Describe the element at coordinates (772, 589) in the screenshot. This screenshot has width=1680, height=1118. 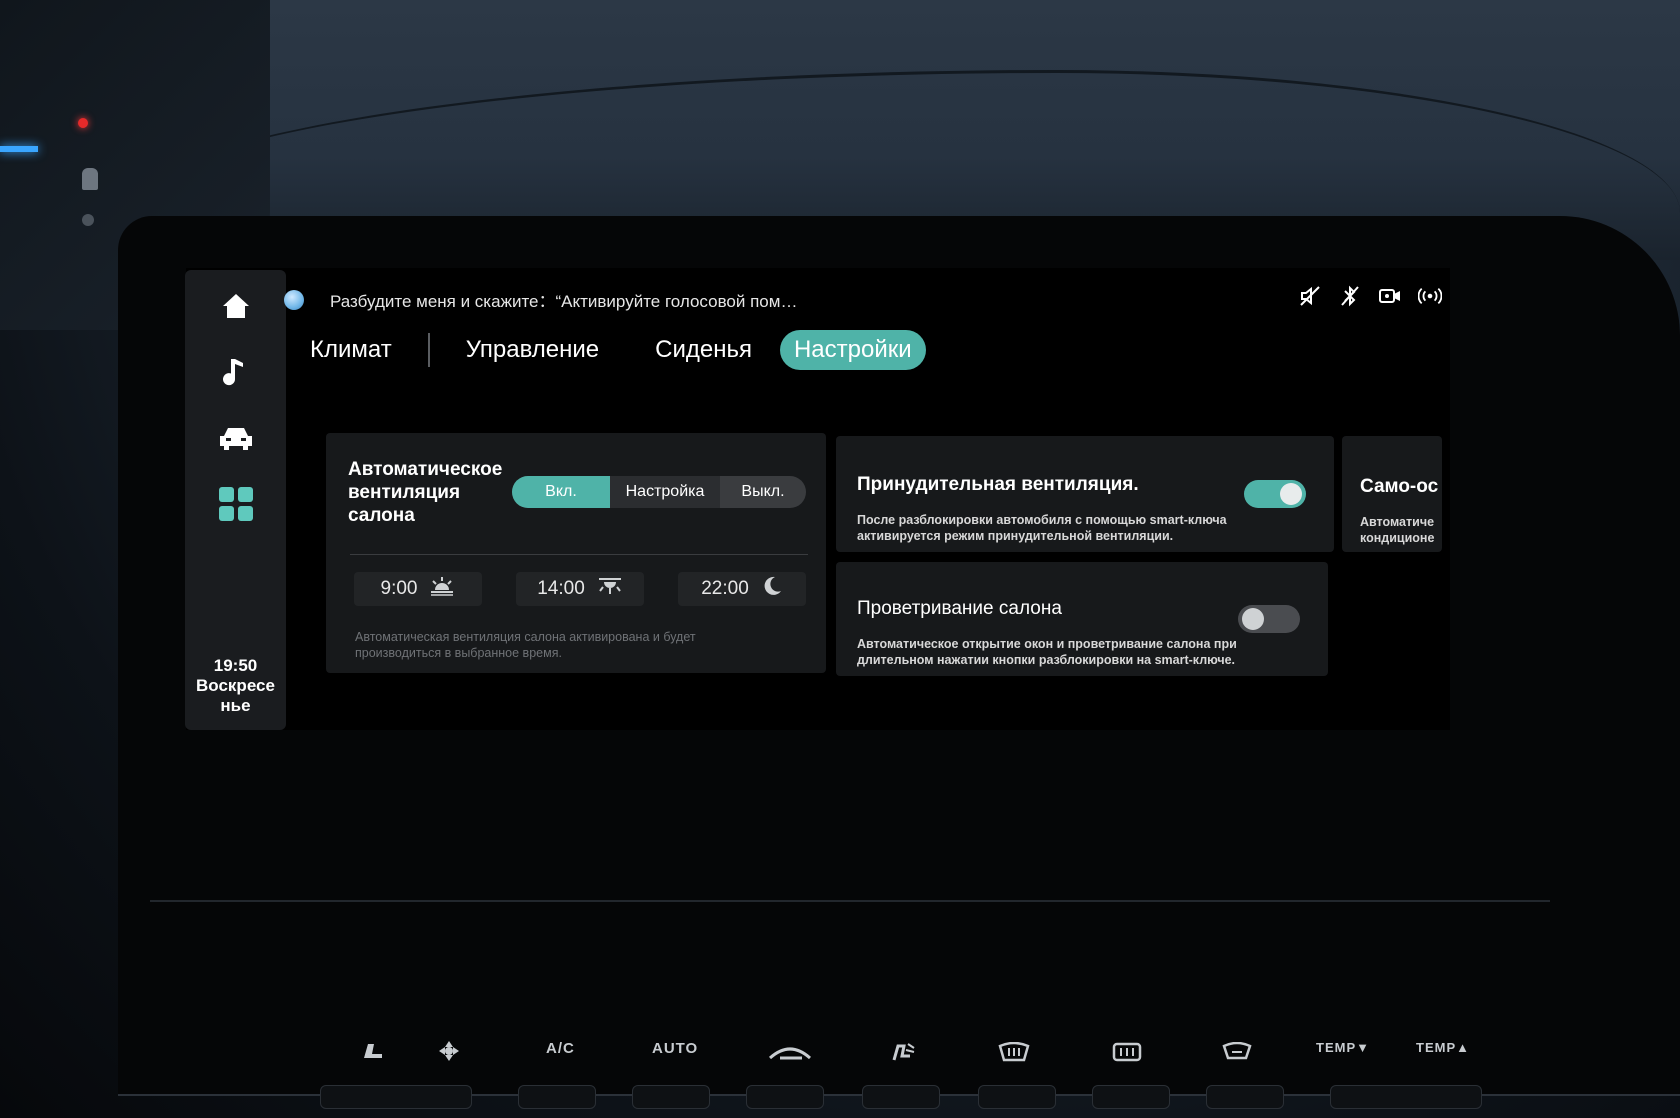
I see `moon-icon` at that location.